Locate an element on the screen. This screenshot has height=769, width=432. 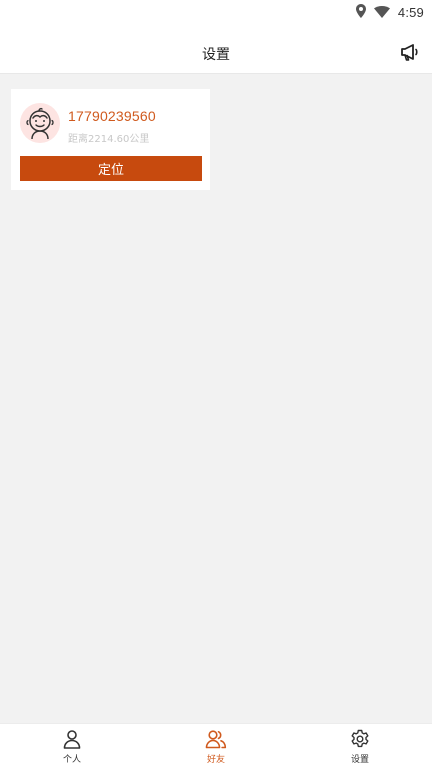
status-icons: 4:59 is located at coordinates (389, 12).